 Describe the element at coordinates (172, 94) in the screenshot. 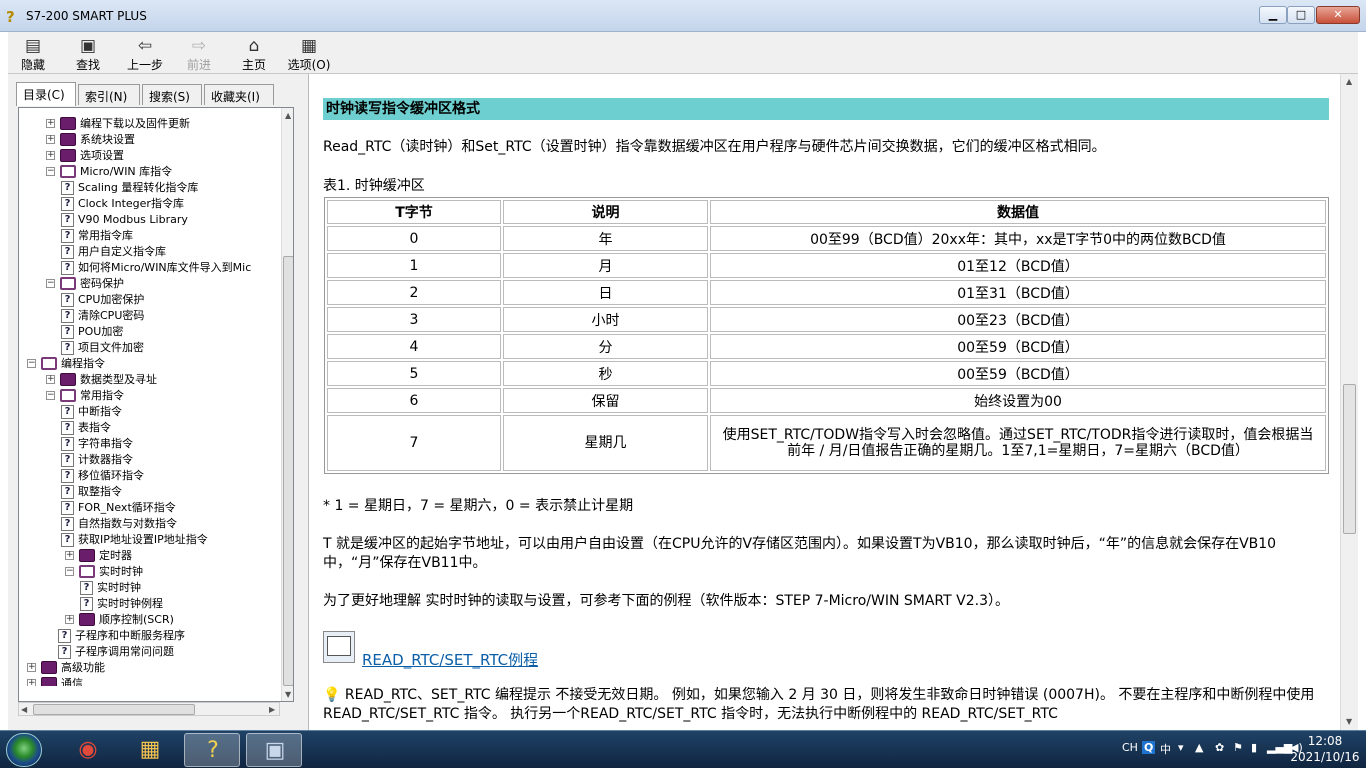

I see `tab-search: 搜索(S)` at that location.